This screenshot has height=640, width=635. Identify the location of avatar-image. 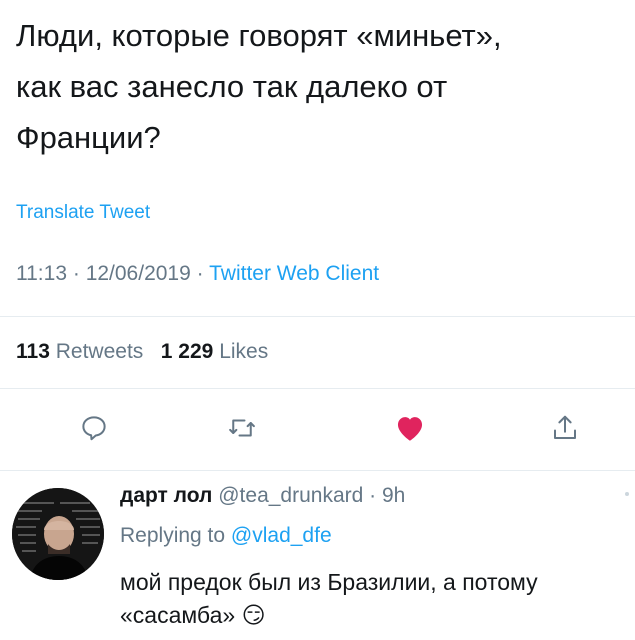
(58, 534).